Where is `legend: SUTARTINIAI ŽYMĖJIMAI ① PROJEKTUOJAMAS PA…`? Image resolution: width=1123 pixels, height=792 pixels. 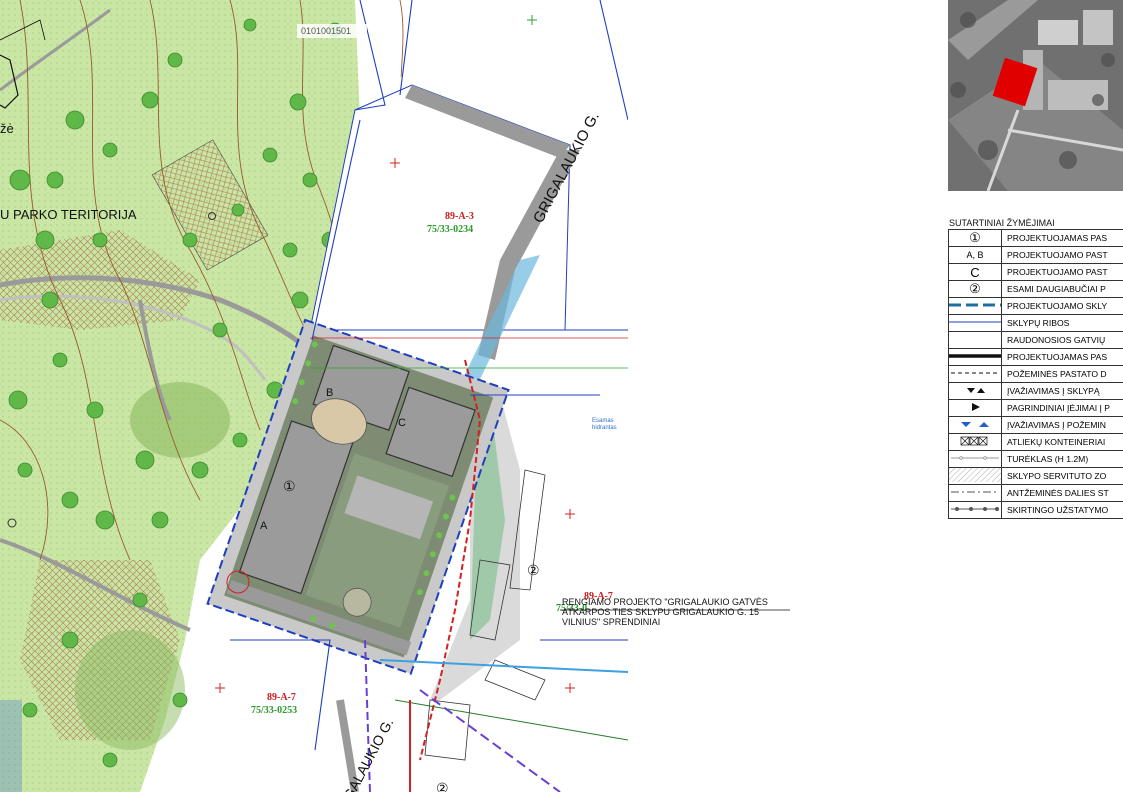
legend: SUTARTINIAI ŽYMĖJIMAI ① PROJEKTUOJAMAS PA… is located at coordinates (1035, 368).